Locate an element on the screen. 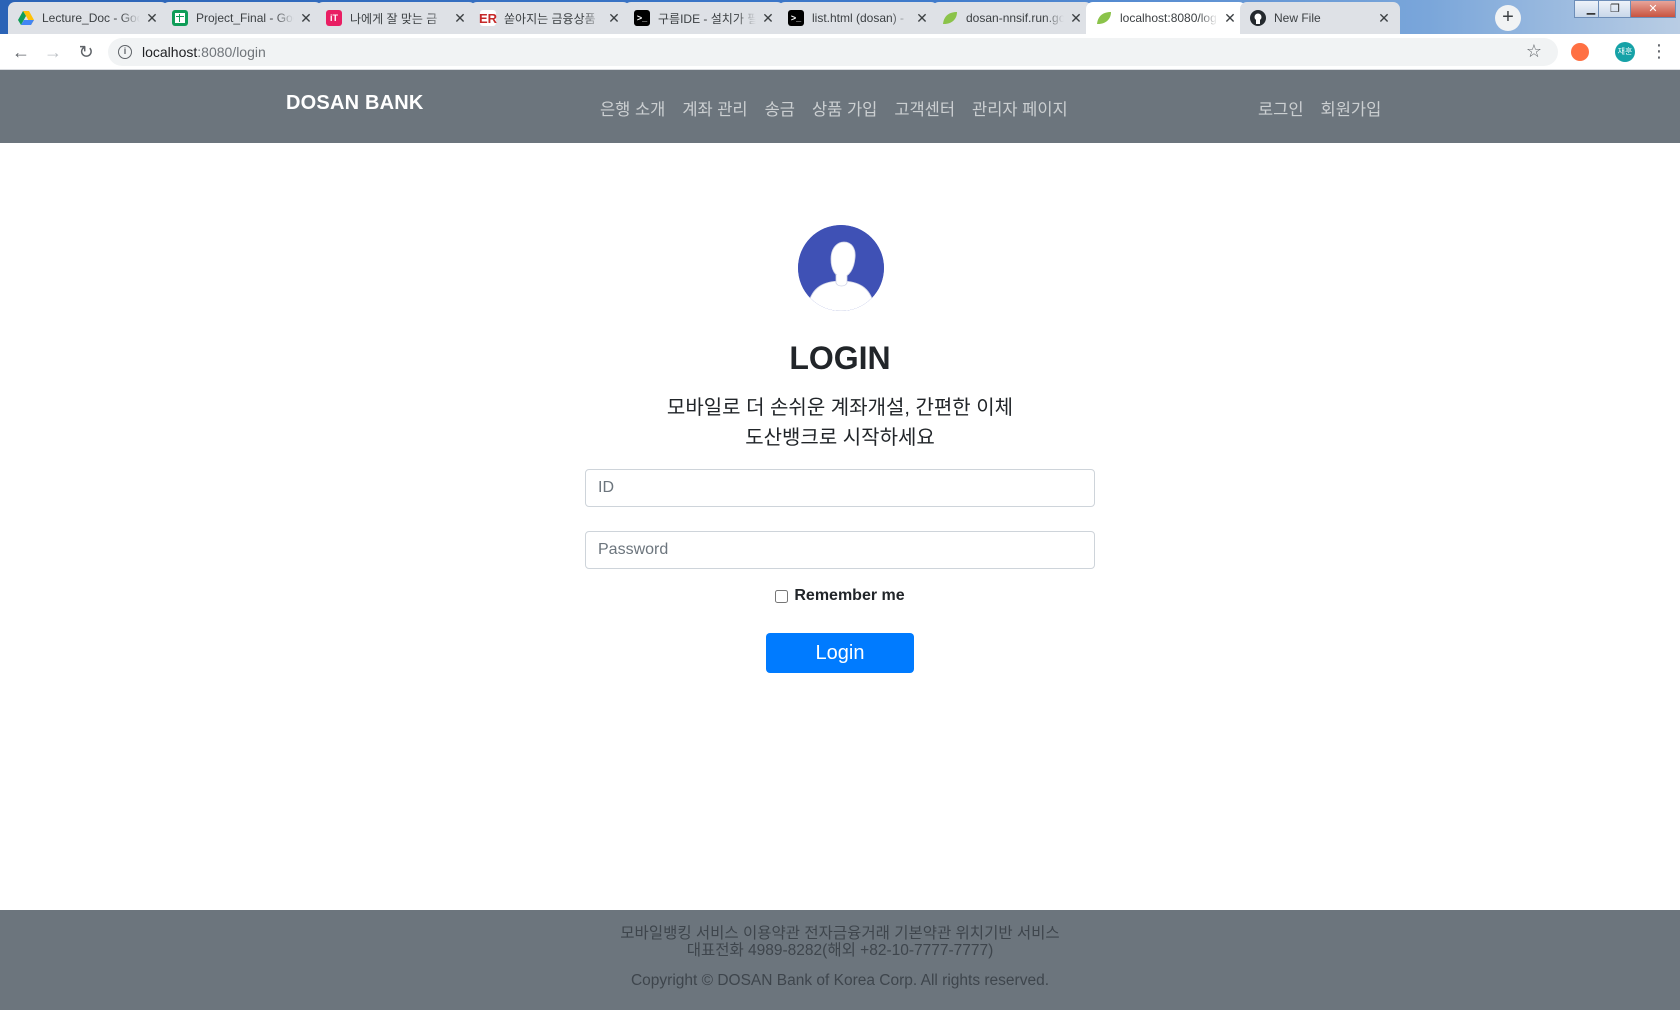 This screenshot has height=1010, width=1680. footer-links: 모바일뱅킹 서비스 이용약관 전자금융거래 기본약관 위치기반 서비스 is located at coordinates (840, 933).